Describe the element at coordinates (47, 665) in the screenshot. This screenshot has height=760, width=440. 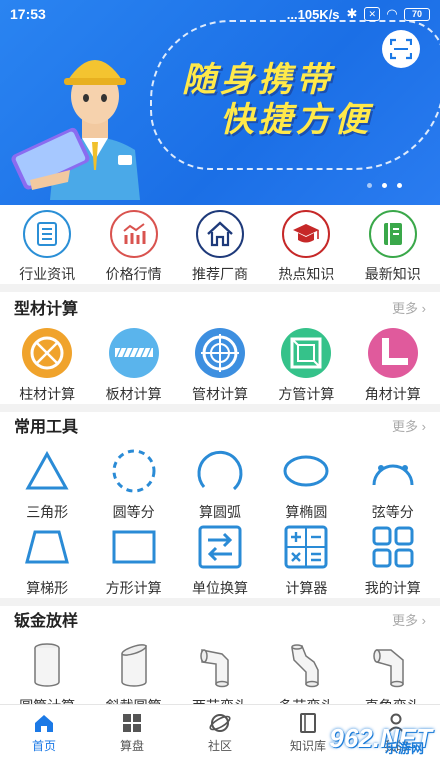
I see `cylinder-icon` at that location.